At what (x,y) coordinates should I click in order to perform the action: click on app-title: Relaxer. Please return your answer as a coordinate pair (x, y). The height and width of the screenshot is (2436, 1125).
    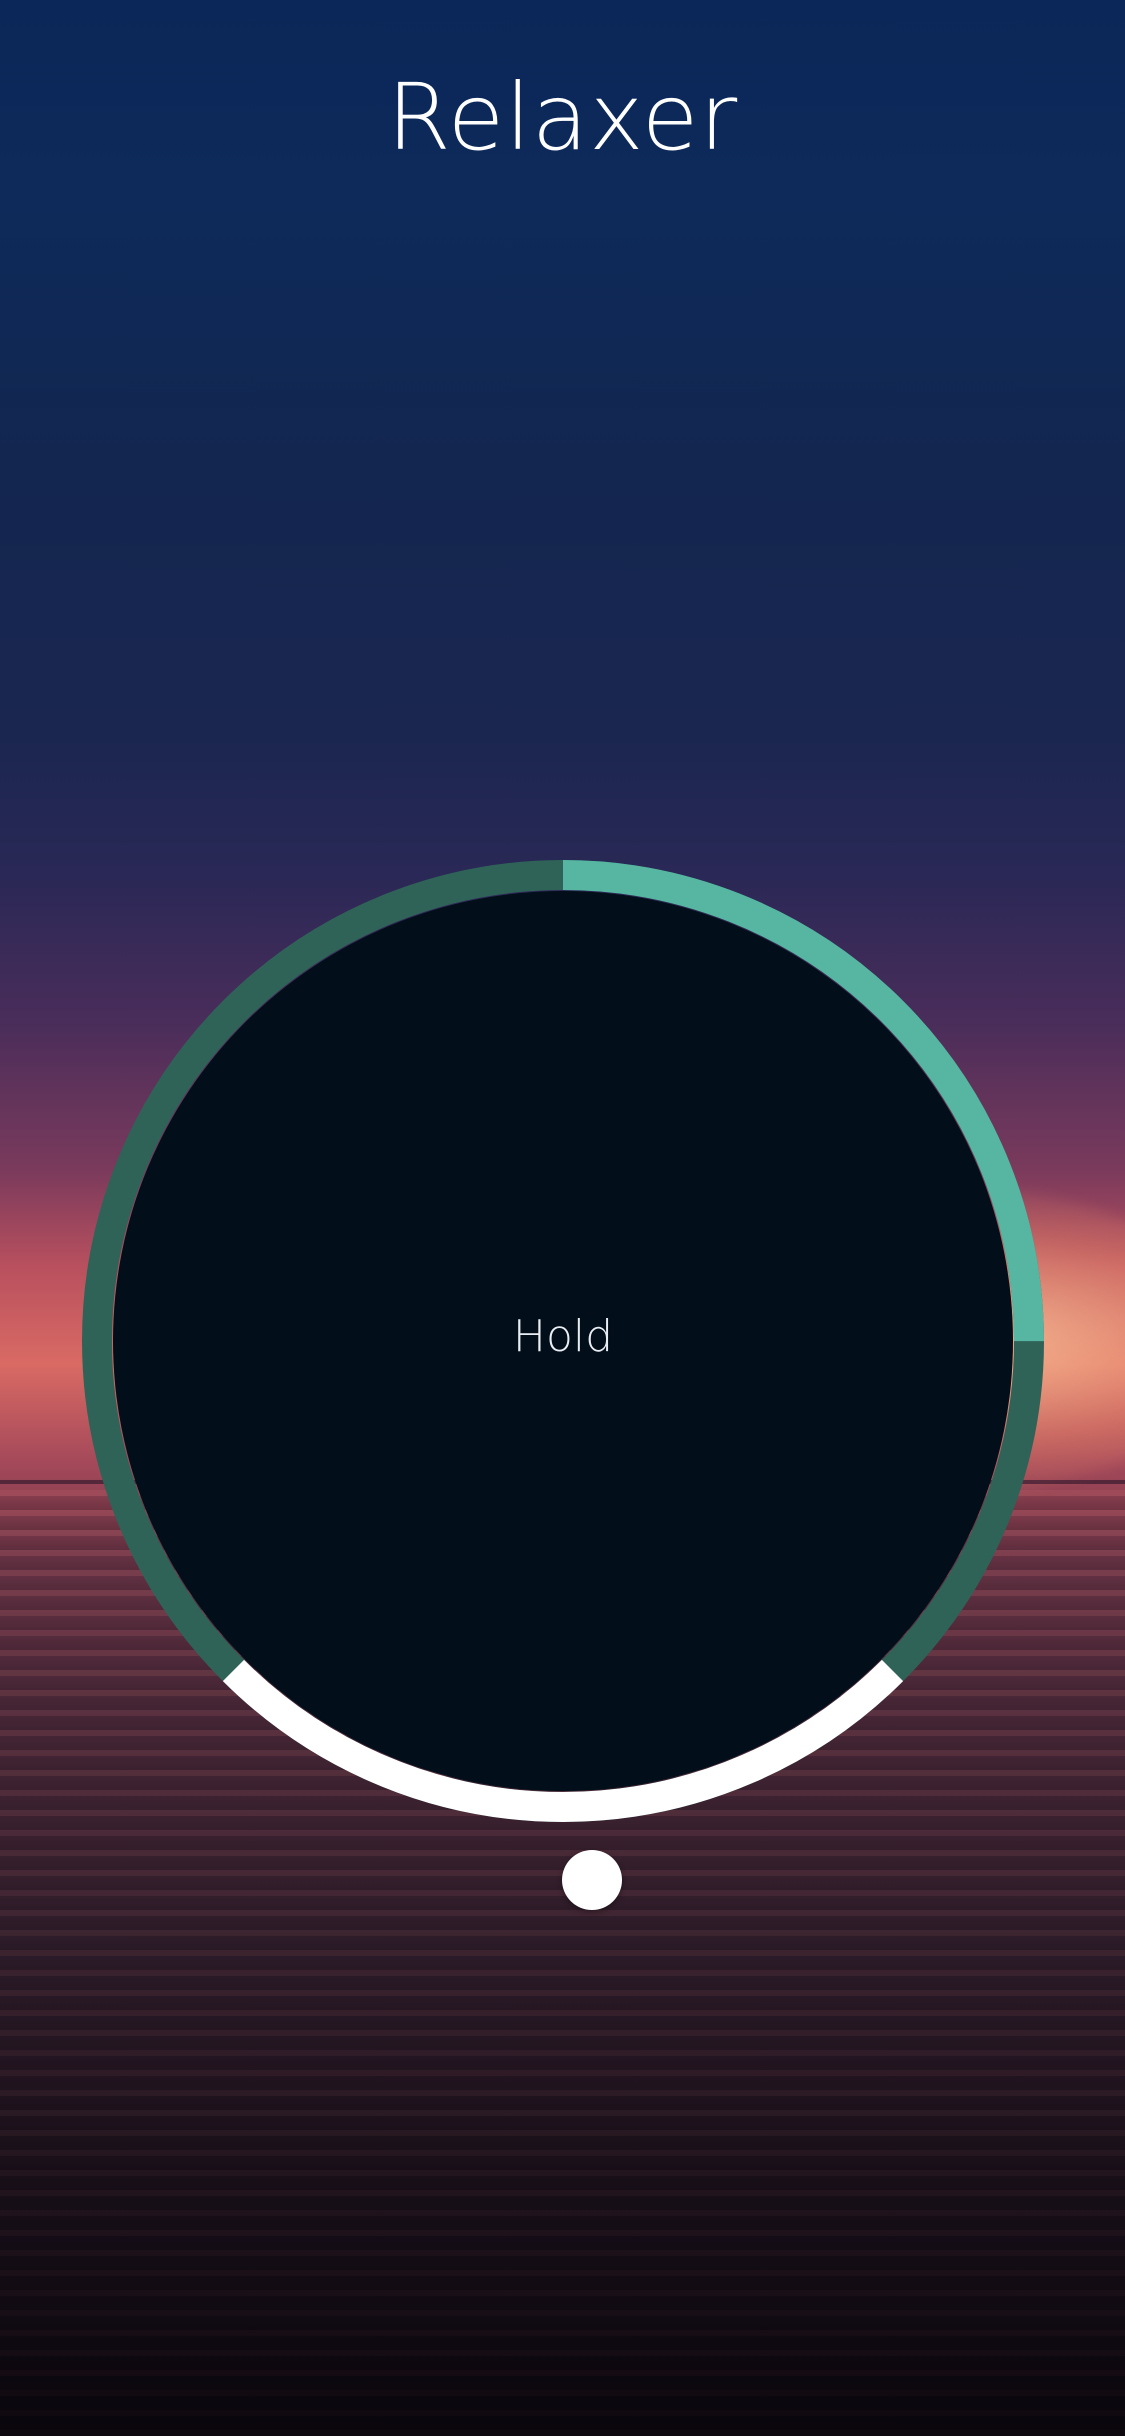
    Looking at the image, I should click on (562, 117).